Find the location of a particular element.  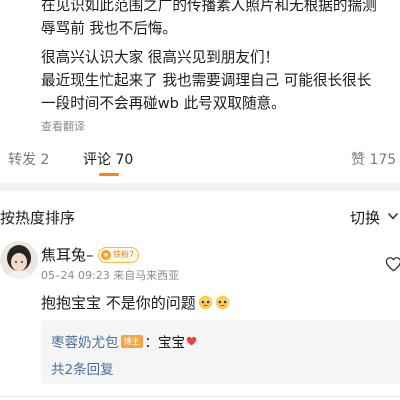

tab-repost: 转发 2 is located at coordinates (28, 159).